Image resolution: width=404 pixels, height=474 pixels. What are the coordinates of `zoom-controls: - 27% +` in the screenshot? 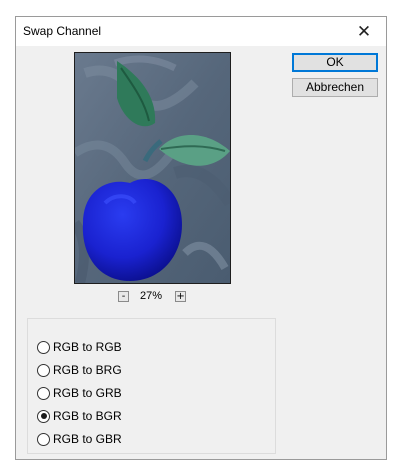 It's located at (152, 296).